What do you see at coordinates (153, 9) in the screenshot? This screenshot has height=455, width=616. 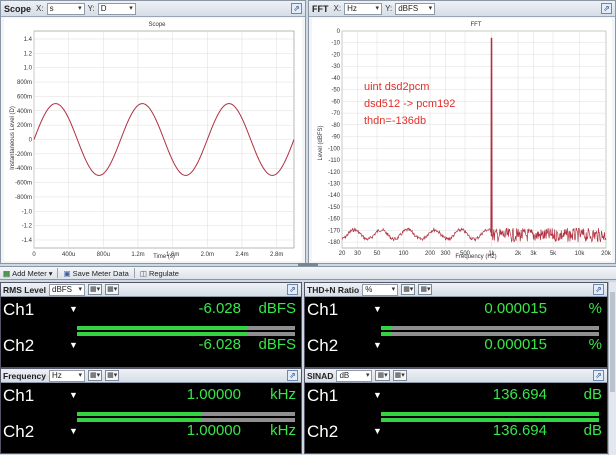 I see `scope-header: Scope X: s ▾ Y: D ▾ ⇗` at bounding box center [153, 9].